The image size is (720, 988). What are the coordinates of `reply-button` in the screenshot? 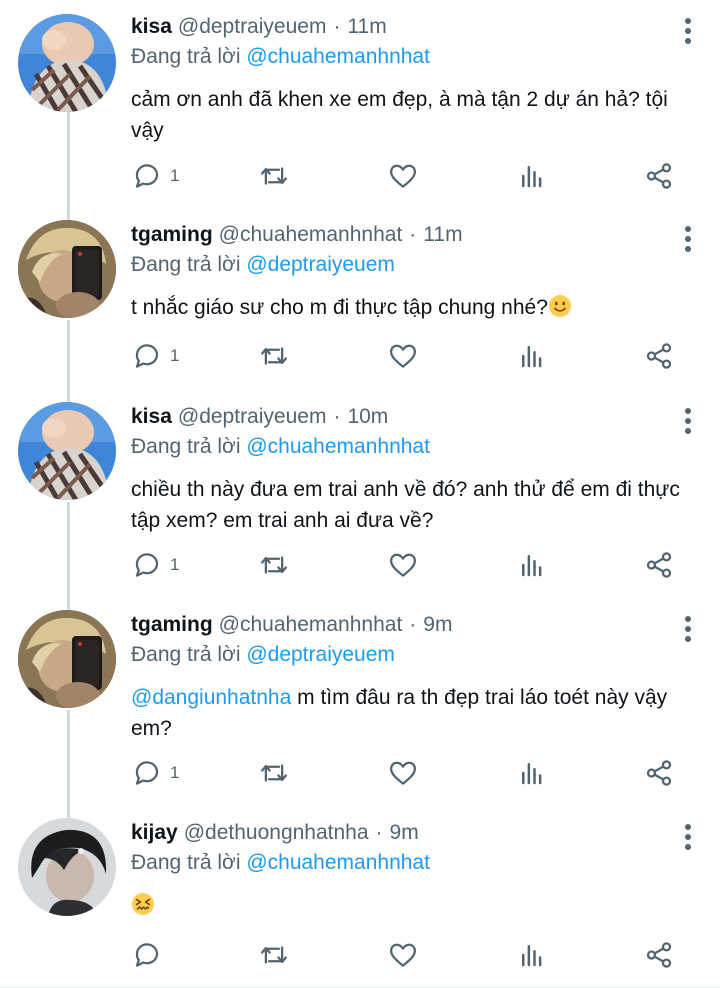 It's located at (151, 955).